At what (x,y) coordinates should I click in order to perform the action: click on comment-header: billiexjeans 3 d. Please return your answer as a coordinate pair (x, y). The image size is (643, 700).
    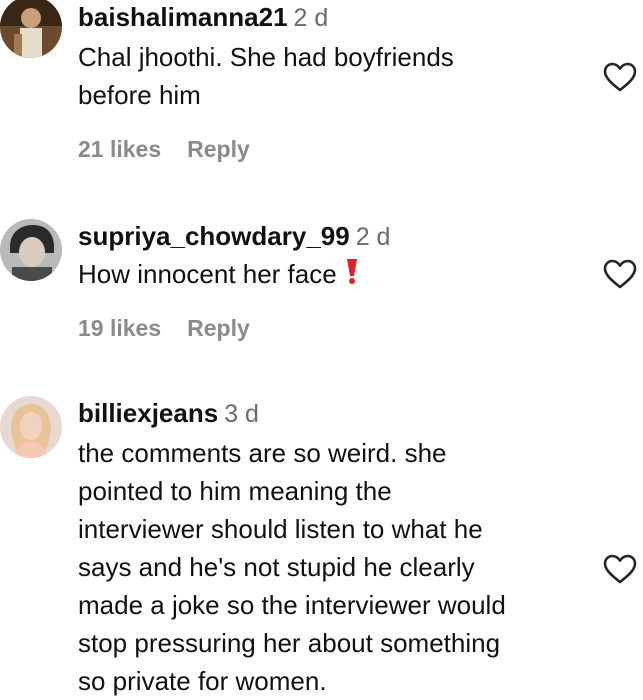
    Looking at the image, I should click on (168, 413).